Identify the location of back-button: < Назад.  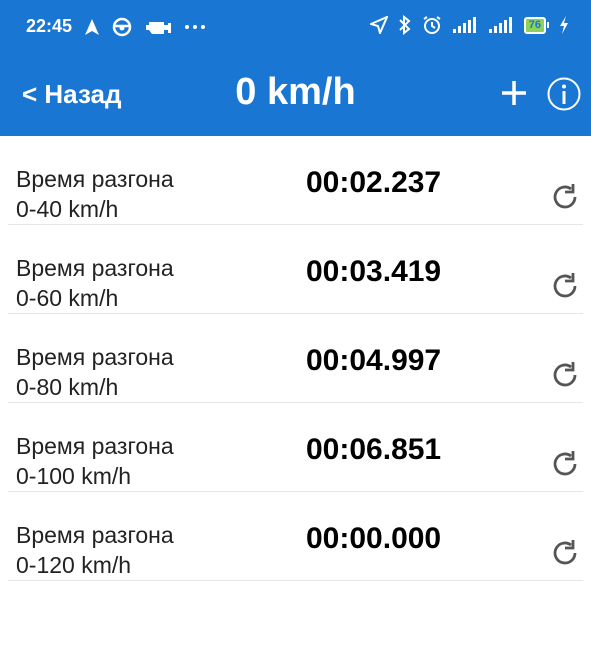
(72, 94).